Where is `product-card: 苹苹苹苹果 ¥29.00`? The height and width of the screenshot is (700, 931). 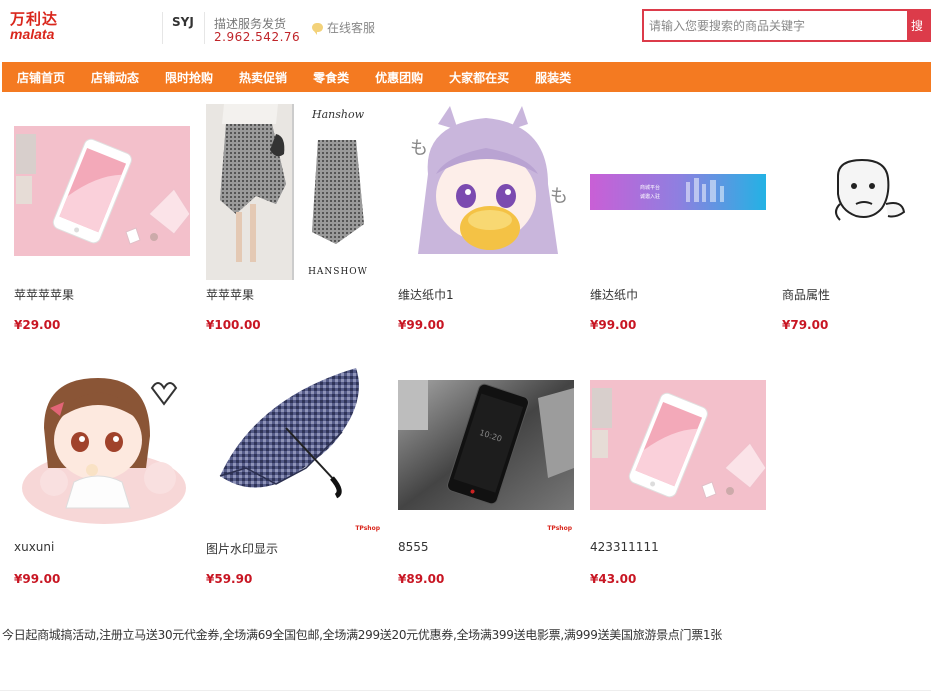
product-card: 苹苹苹苹果 ¥29.00 is located at coordinates (102, 224).